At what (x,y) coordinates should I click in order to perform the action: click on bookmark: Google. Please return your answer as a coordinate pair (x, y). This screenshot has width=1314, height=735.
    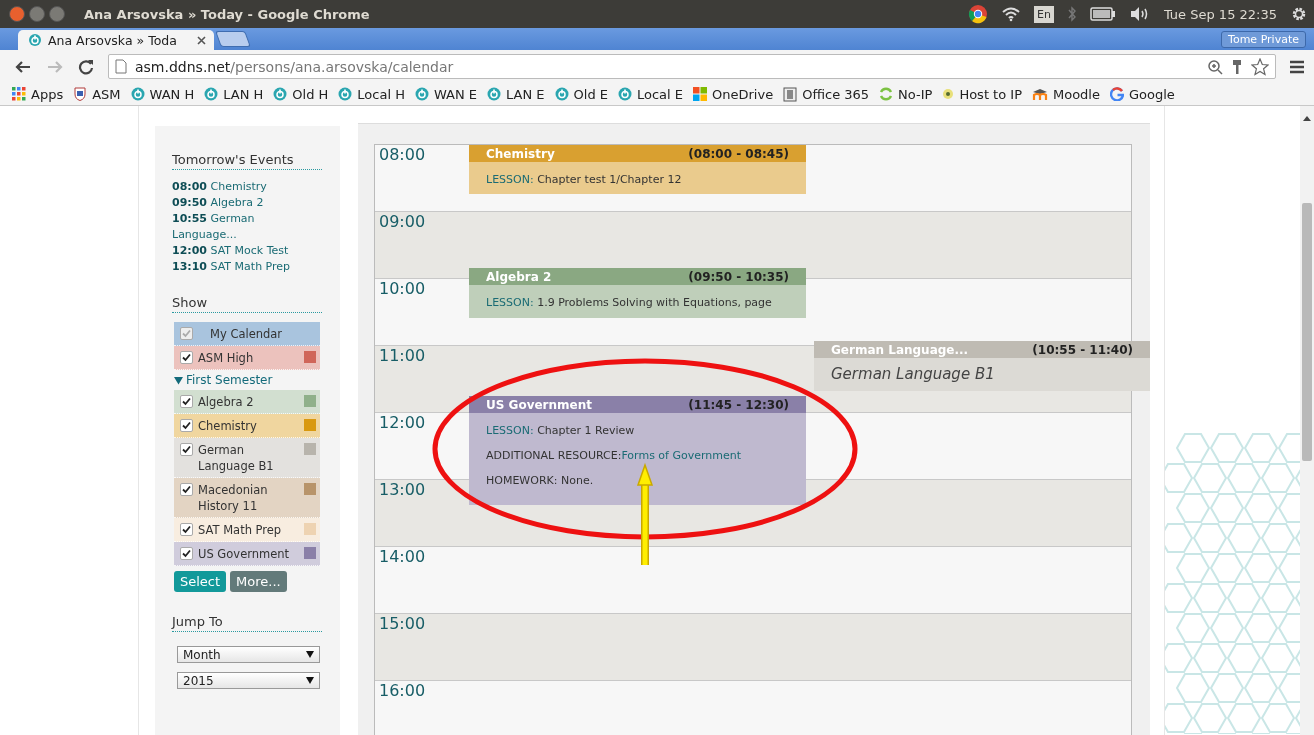
    Looking at the image, I should click on (1142, 94).